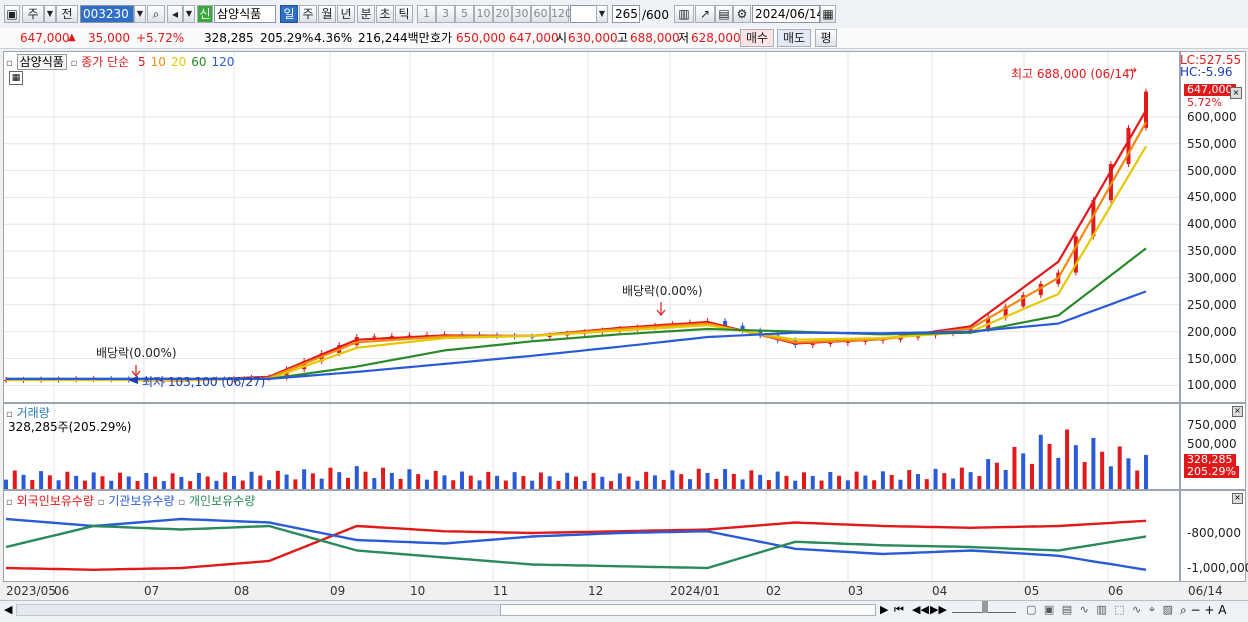  Describe the element at coordinates (199, 62) in the screenshot. I see `ma-legend-60: 60` at that location.